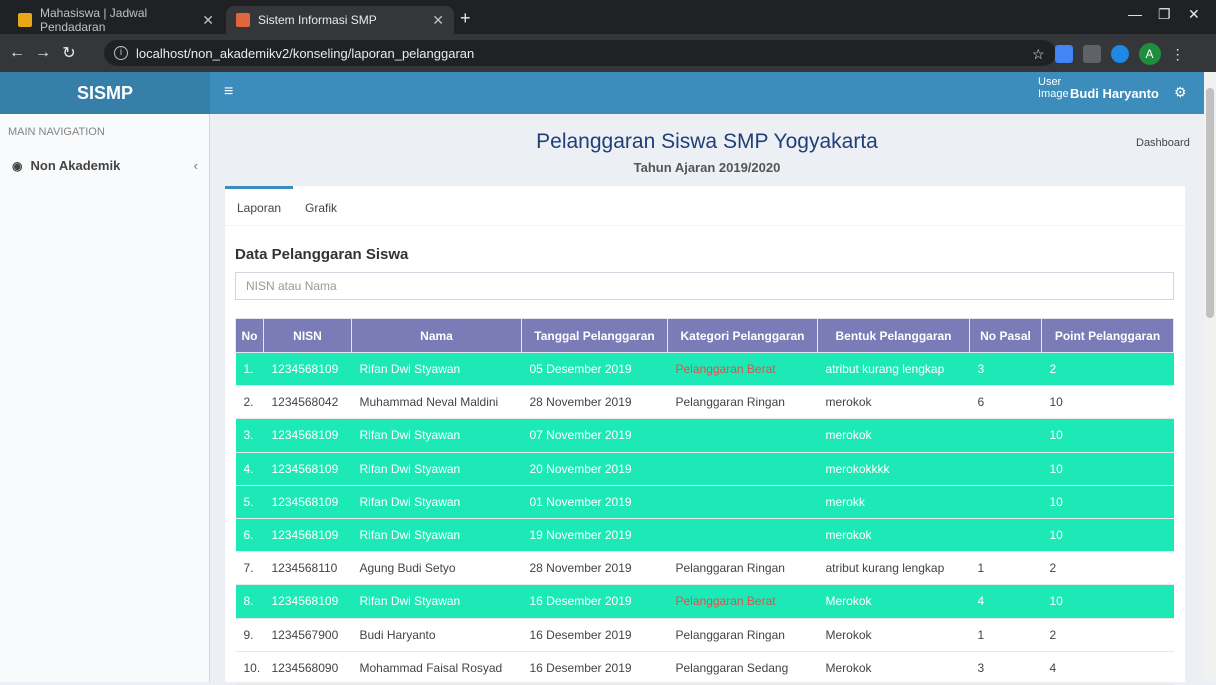  I want to click on cell-no: 5., so click(249, 502).